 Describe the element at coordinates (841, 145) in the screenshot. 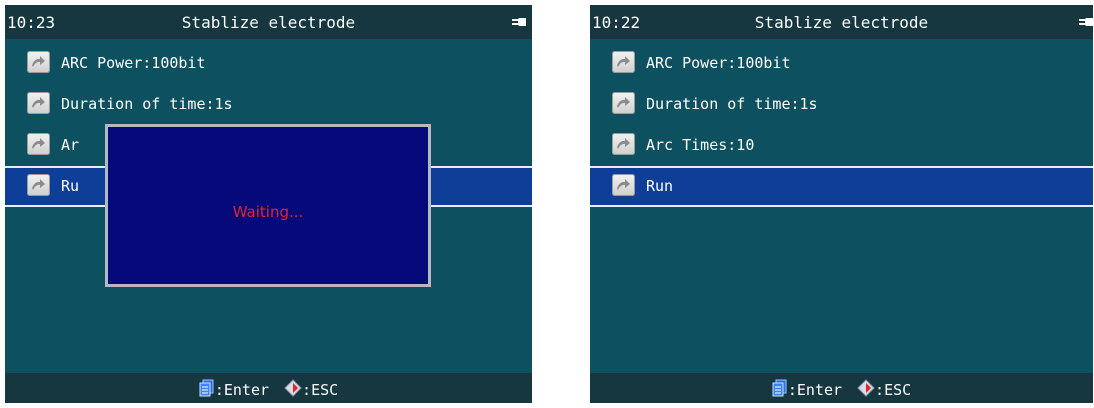

I see `menu-item-arc-times: Arc Times:10` at that location.